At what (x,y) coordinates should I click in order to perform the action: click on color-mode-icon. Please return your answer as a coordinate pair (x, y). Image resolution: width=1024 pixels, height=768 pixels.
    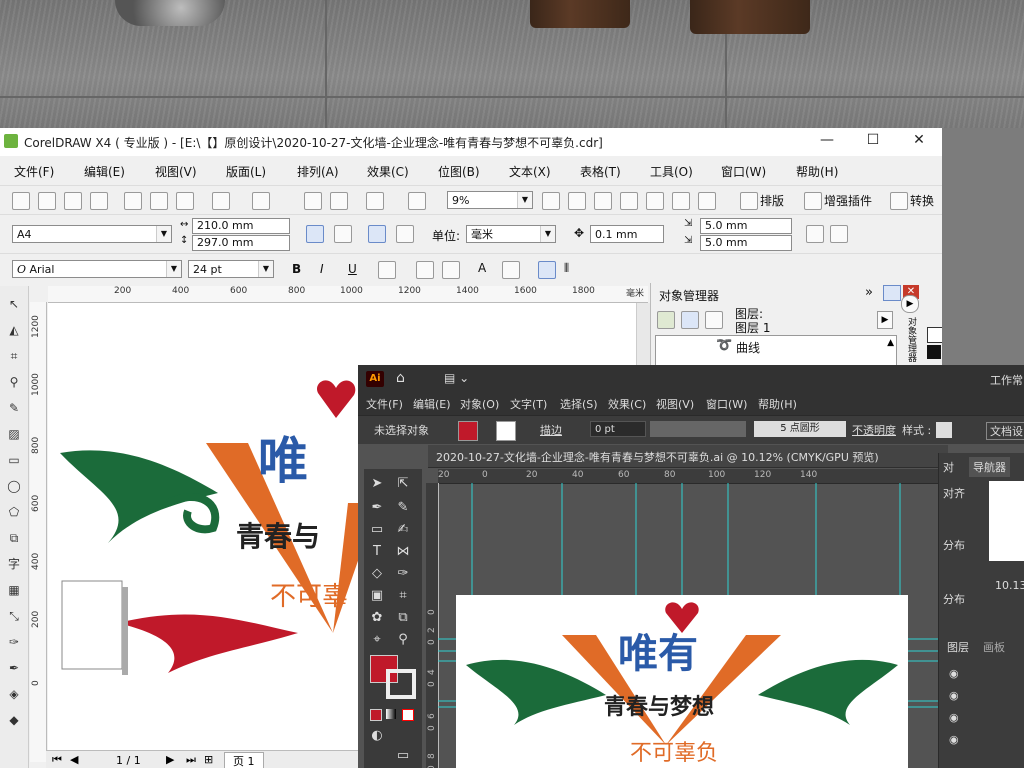
    Looking at the image, I should click on (376, 715).